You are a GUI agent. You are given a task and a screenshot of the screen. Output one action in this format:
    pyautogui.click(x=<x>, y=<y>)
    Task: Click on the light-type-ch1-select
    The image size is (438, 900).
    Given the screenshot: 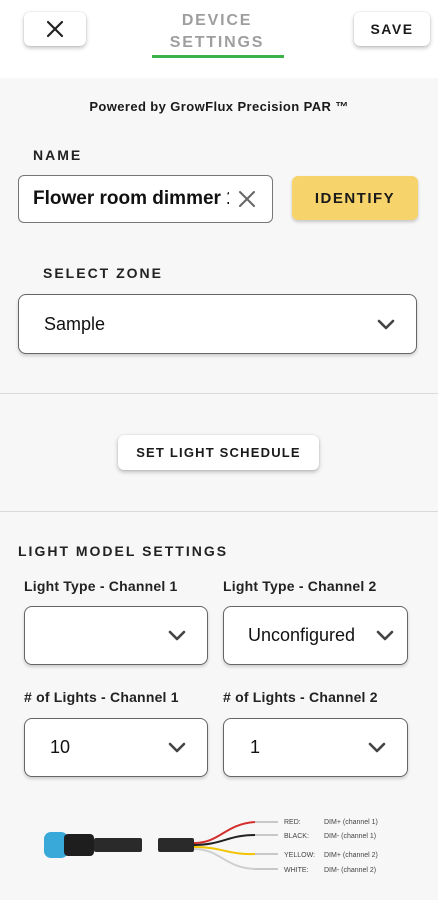 What is the action you would take?
    pyautogui.click(x=116, y=635)
    